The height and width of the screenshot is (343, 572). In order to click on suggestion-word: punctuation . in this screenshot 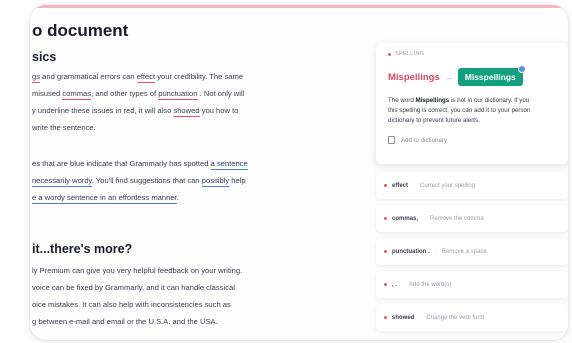, I will do `click(411, 251)`.